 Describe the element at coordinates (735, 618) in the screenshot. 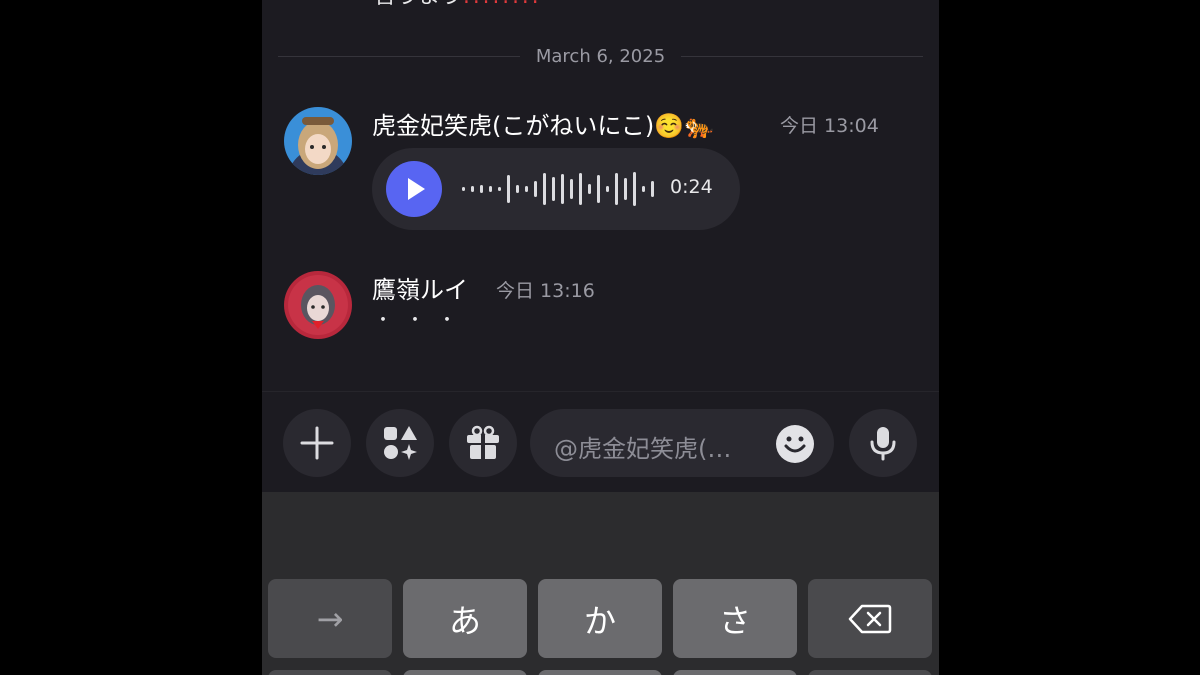

I see `key-sa: さ` at that location.